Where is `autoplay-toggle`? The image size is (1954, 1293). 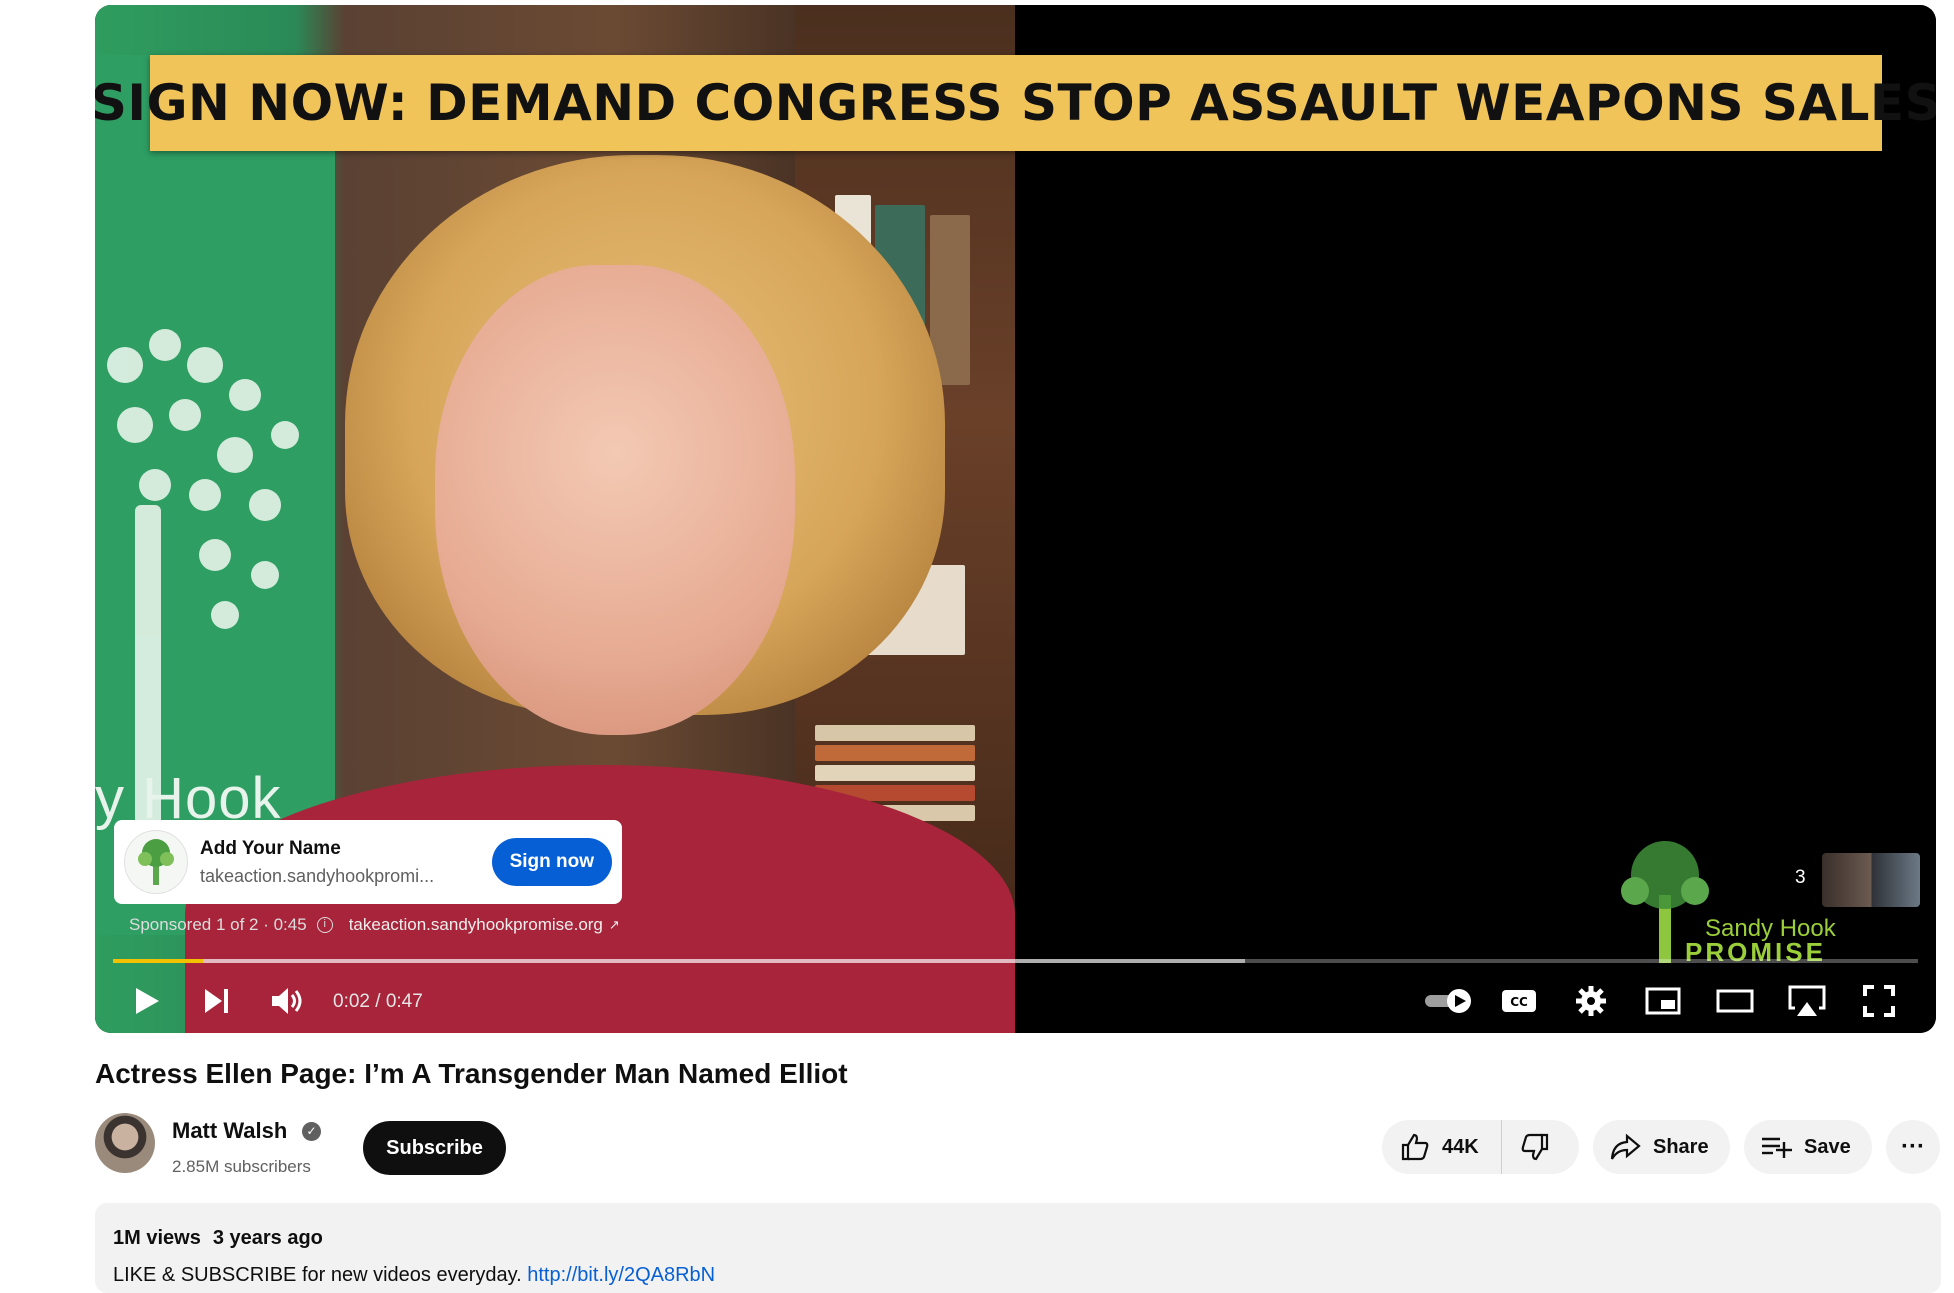
autoplay-toggle is located at coordinates (1449, 1001).